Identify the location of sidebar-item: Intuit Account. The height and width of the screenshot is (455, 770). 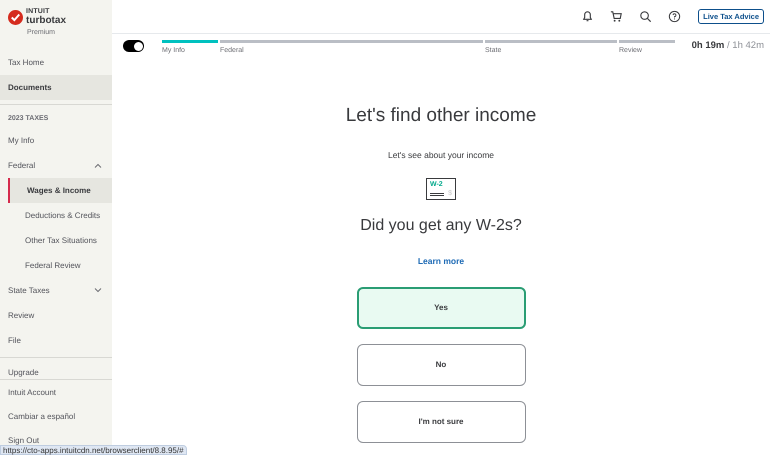
(56, 393).